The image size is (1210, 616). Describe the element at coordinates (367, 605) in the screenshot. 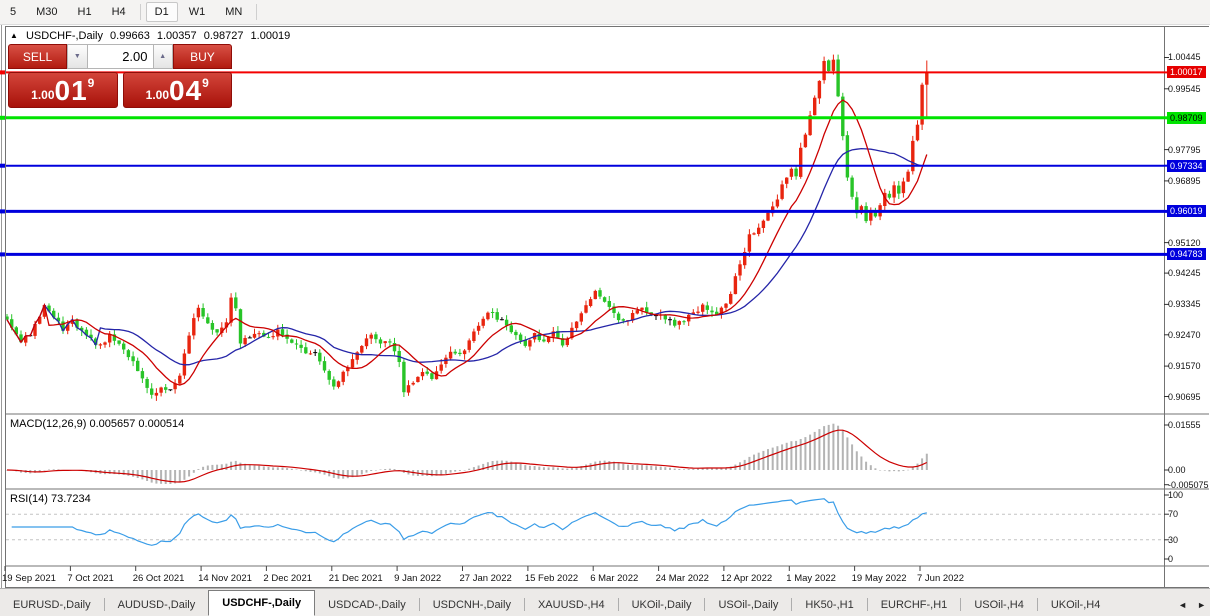

I see `tab-usdcad-daily: USDCAD-,Daily` at that location.